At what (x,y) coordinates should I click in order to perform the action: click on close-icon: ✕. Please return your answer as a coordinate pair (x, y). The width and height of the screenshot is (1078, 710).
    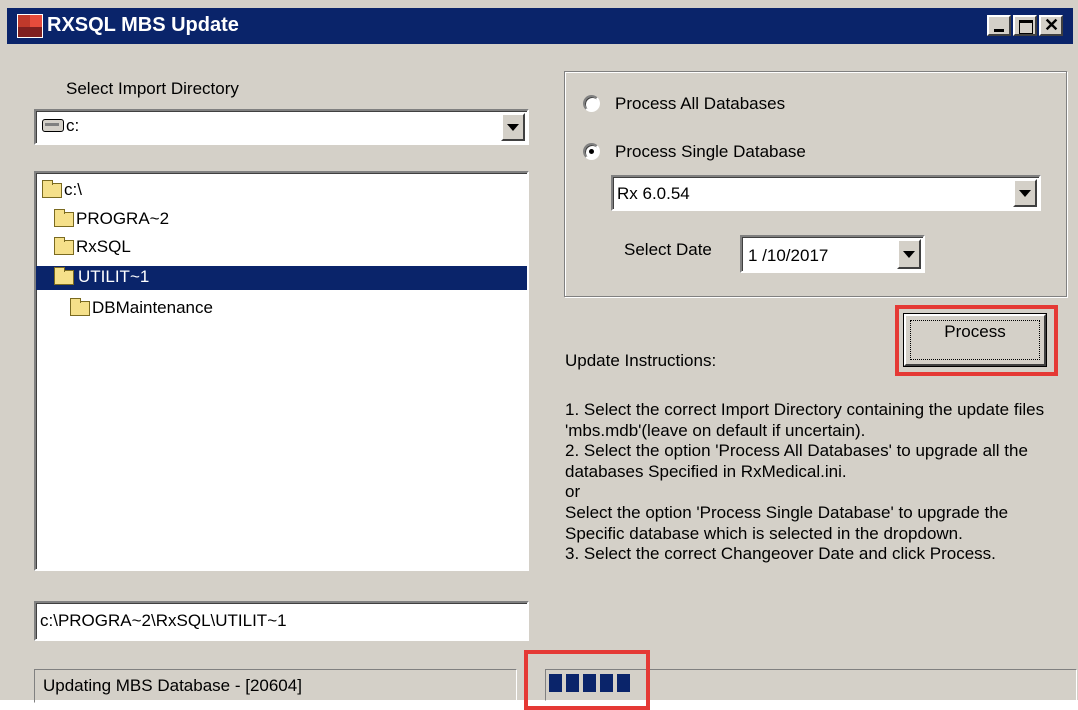
    Looking at the image, I should click on (1052, 25).